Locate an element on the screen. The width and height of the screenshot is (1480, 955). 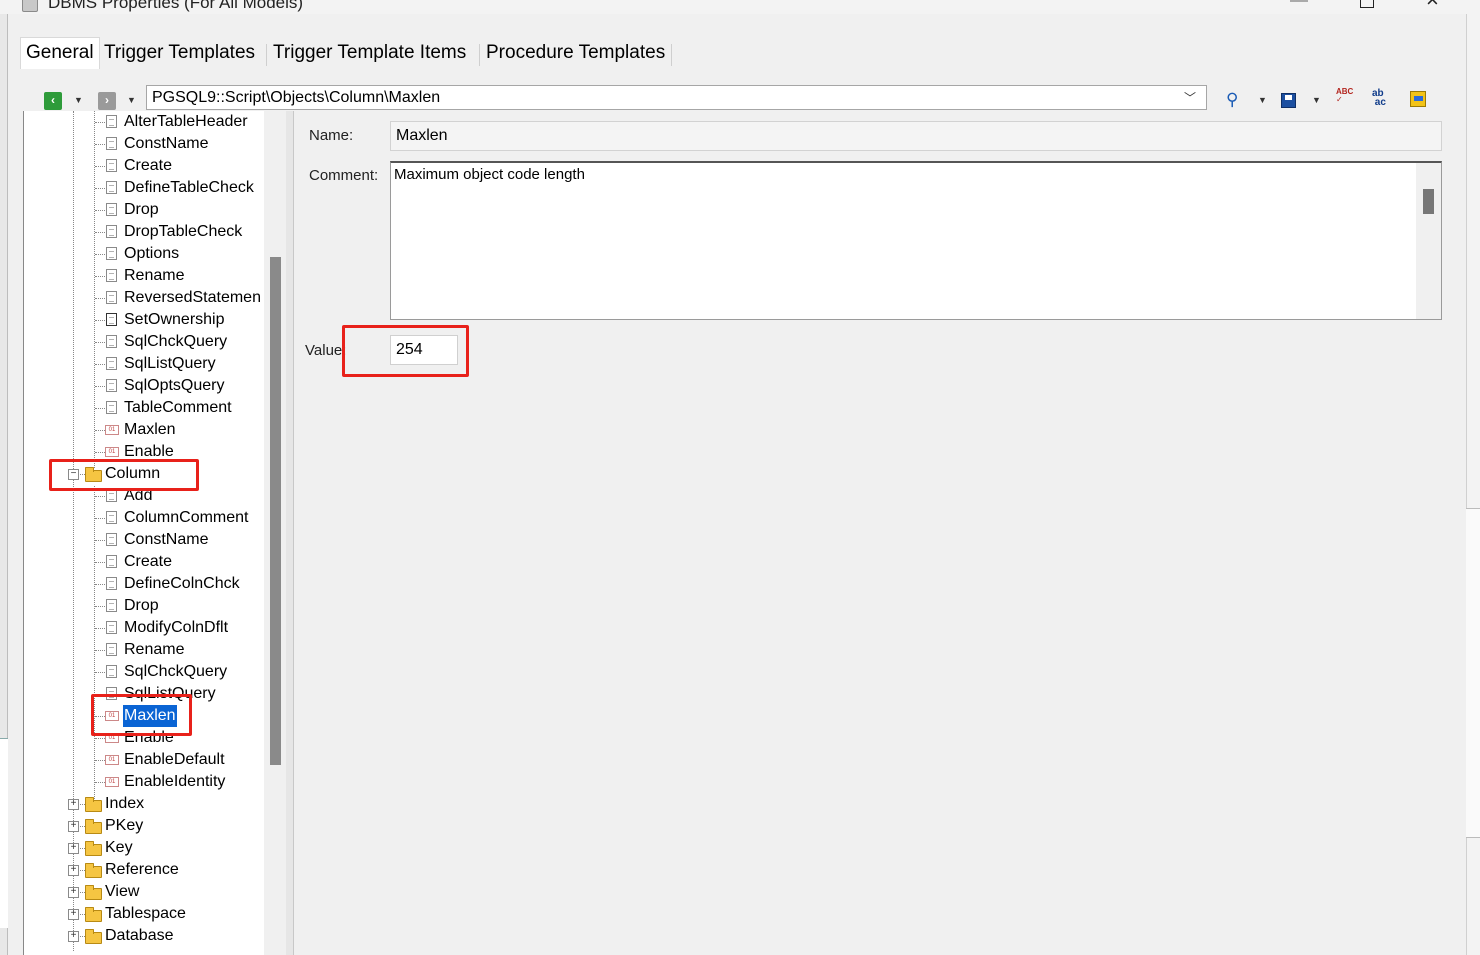
maximize-icon is located at coordinates (1367, 4).